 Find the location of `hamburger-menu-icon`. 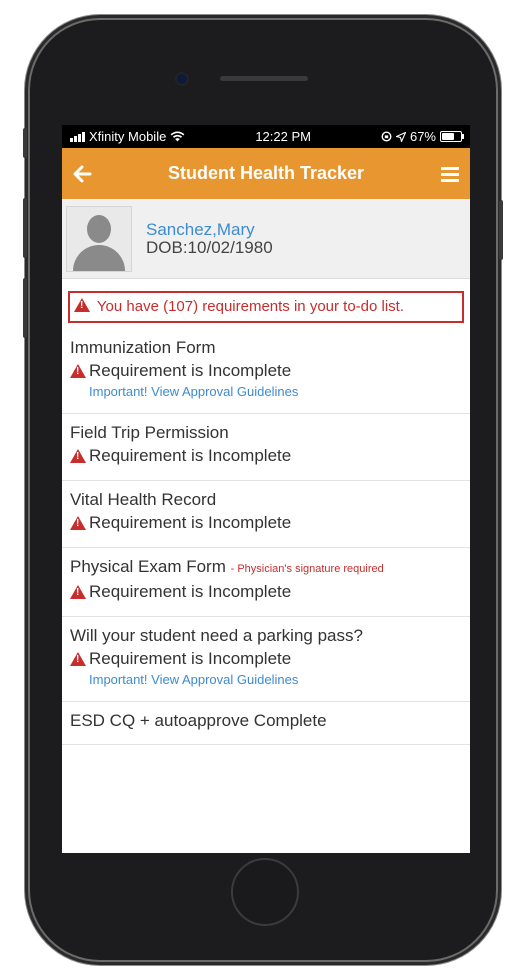

hamburger-menu-icon is located at coordinates (450, 174).